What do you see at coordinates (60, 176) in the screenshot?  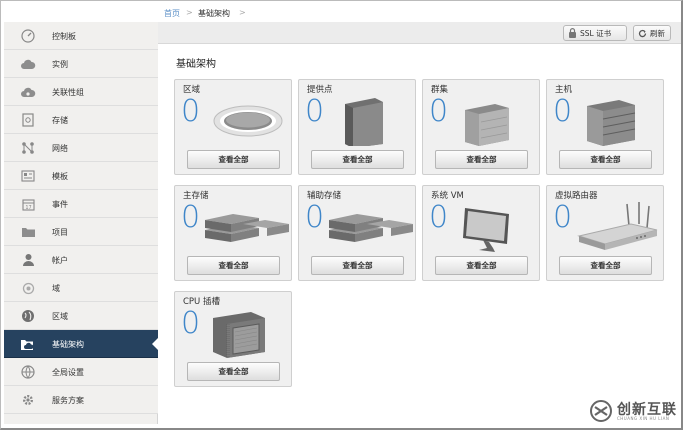 I see `sidebar-item-label: 模板` at bounding box center [60, 176].